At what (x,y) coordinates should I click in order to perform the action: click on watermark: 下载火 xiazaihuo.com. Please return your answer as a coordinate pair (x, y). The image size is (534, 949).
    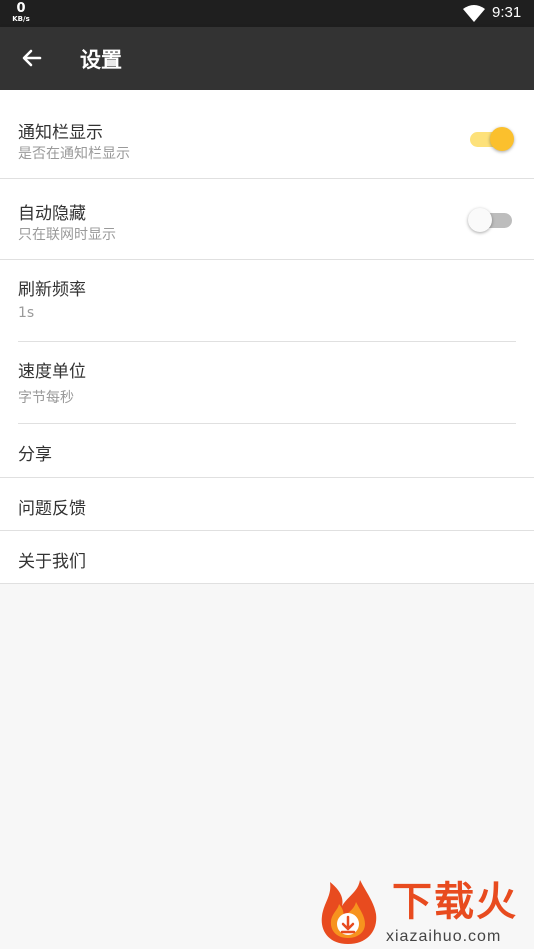
    Looking at the image, I should click on (424, 913).